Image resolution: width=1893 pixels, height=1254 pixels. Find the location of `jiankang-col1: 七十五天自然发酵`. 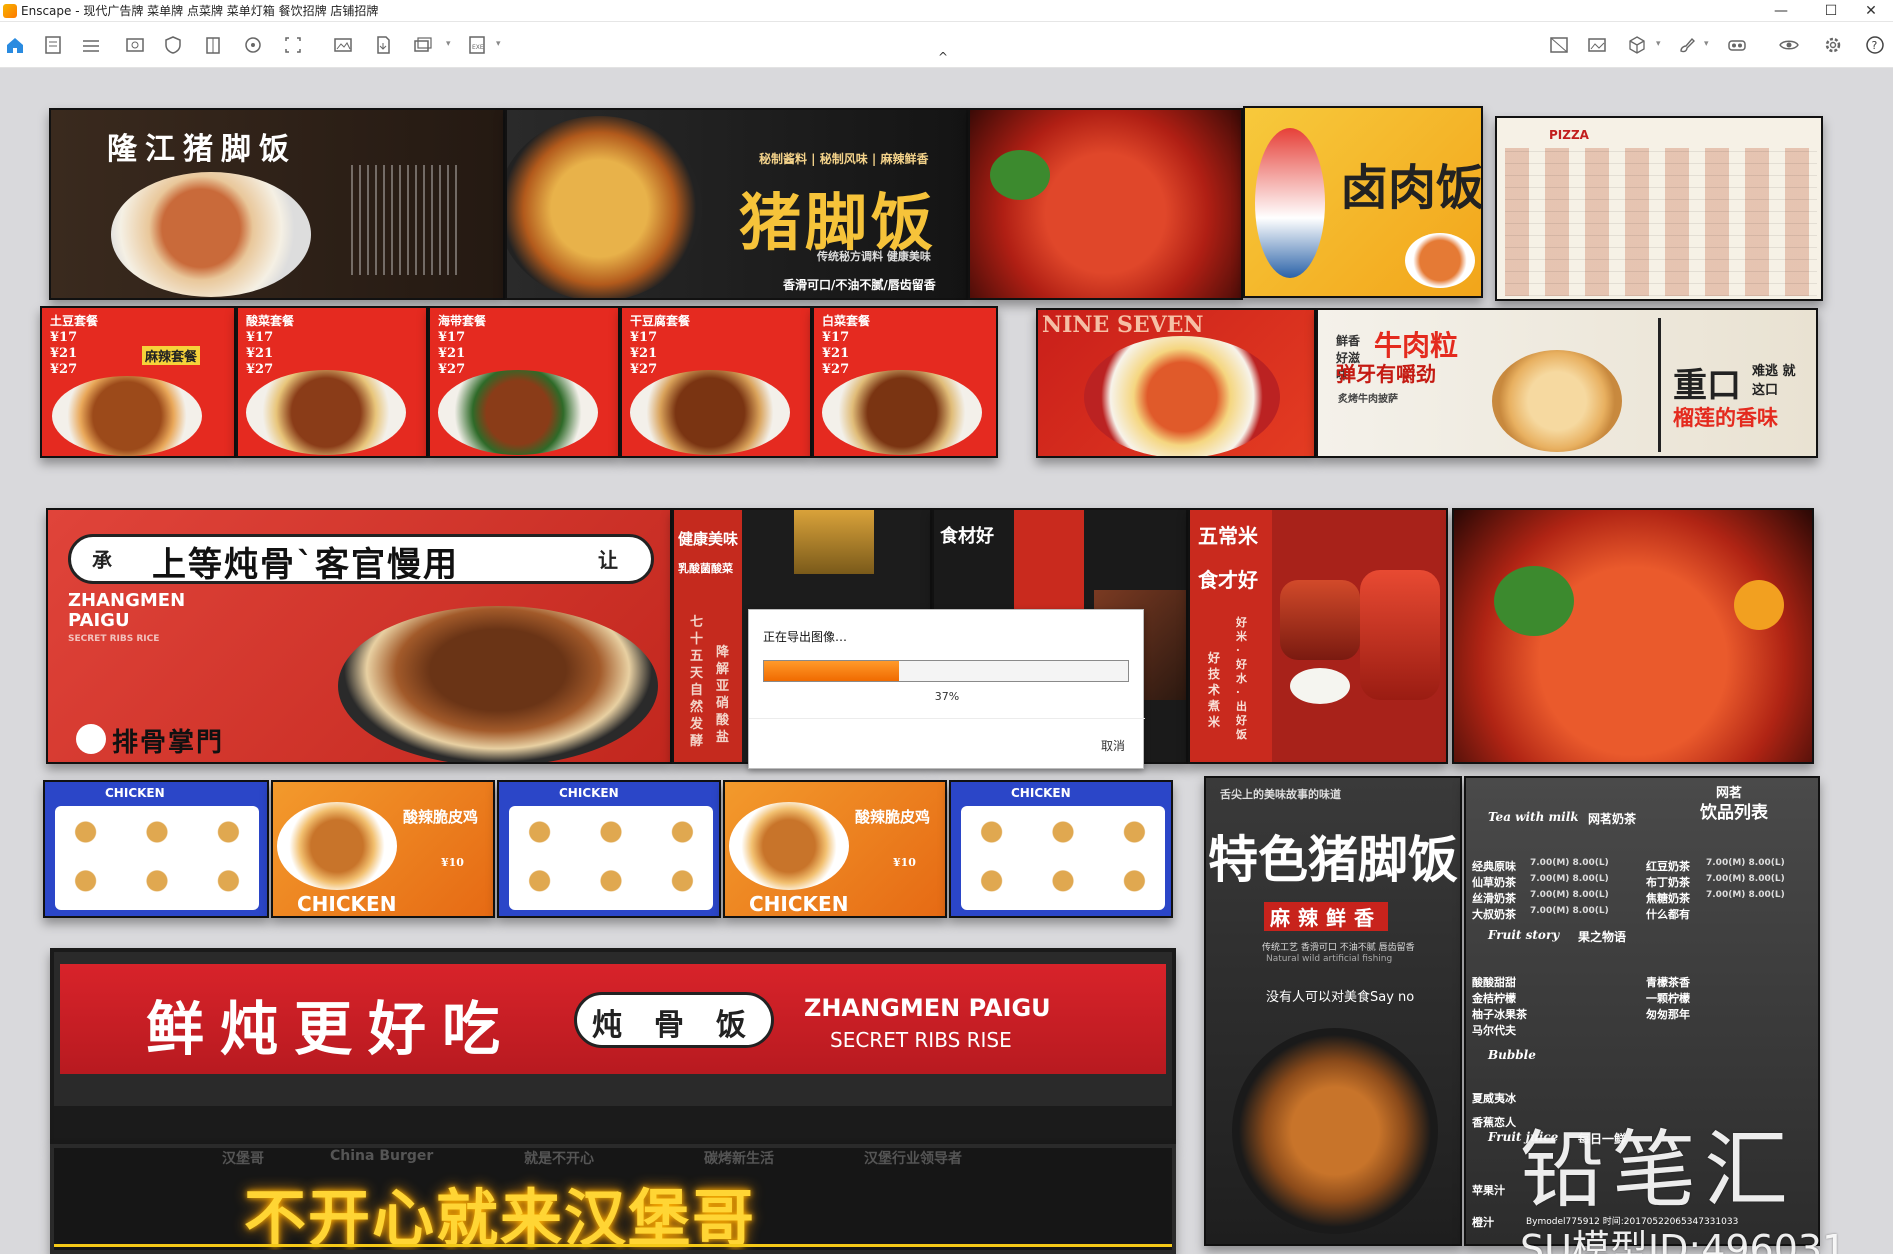

jiankang-col1: 七十五天自然发酵 is located at coordinates (697, 682).